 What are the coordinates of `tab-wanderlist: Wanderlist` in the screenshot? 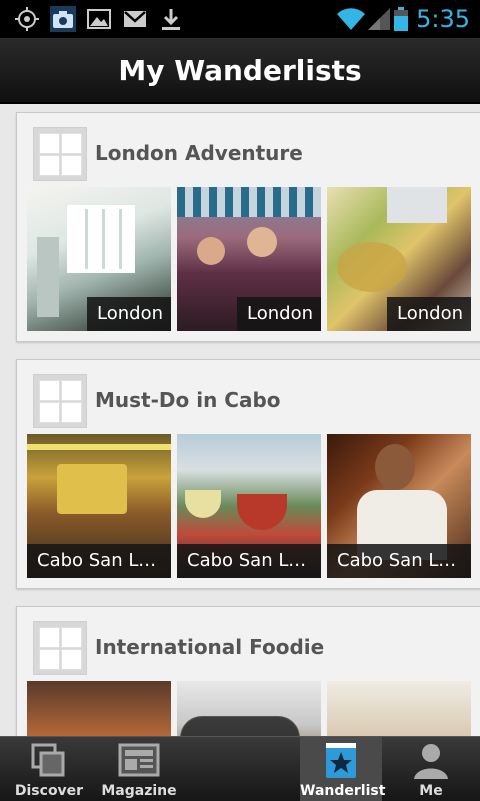 It's located at (343, 769).